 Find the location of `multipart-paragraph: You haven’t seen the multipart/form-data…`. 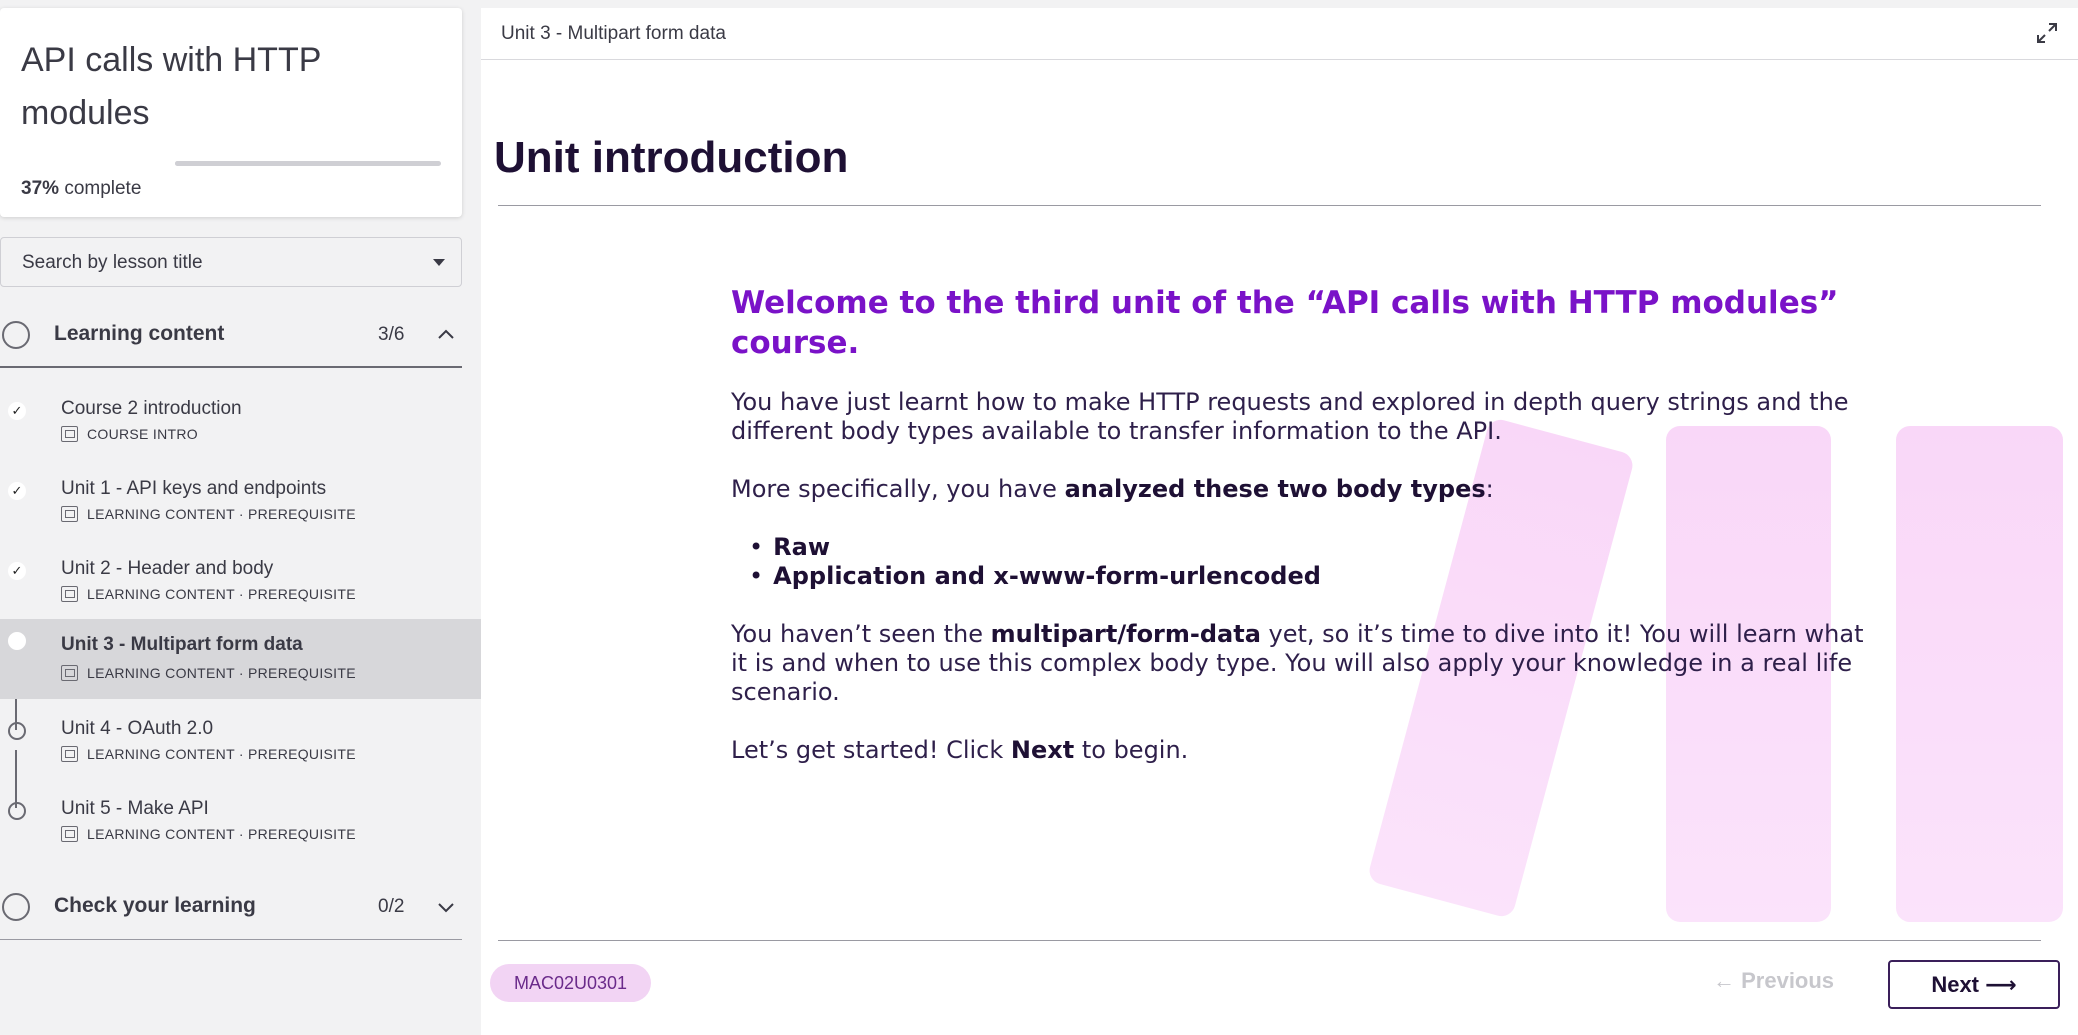

multipart-paragraph: You haven’t seen the multipart/form-data… is located at coordinates (1306, 663).